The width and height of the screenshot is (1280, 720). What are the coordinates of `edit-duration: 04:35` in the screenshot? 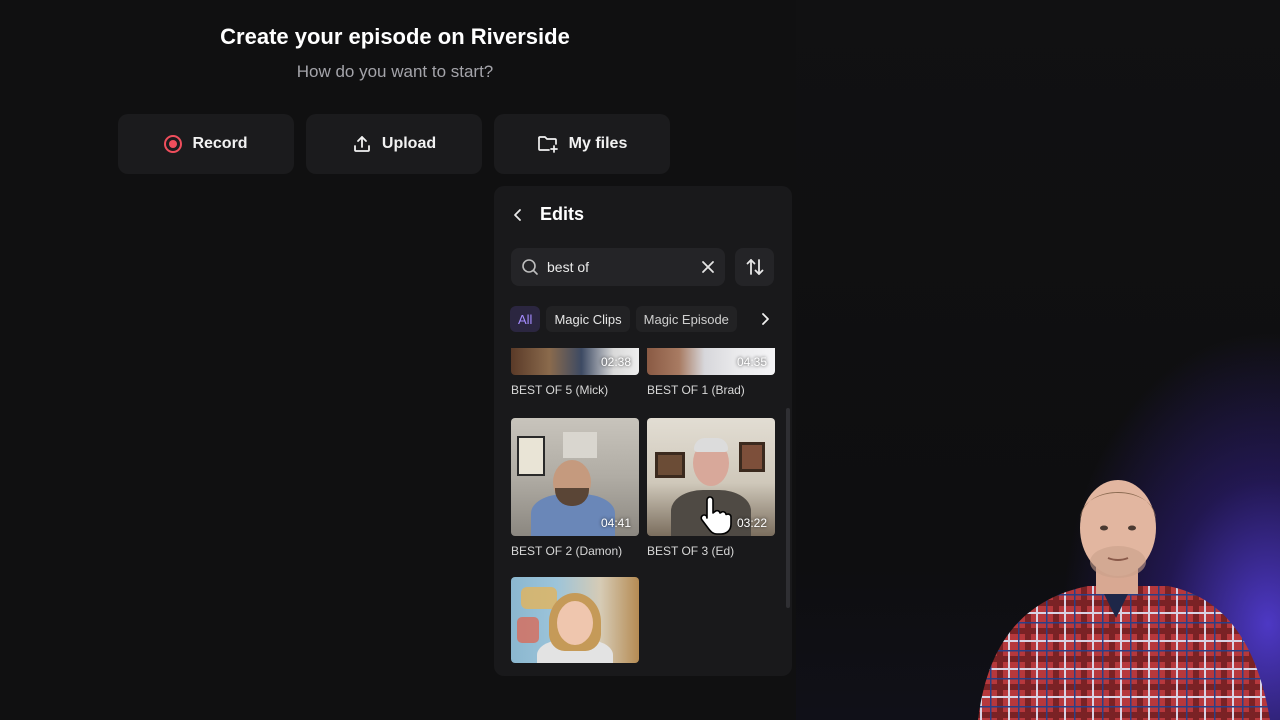 It's located at (751, 362).